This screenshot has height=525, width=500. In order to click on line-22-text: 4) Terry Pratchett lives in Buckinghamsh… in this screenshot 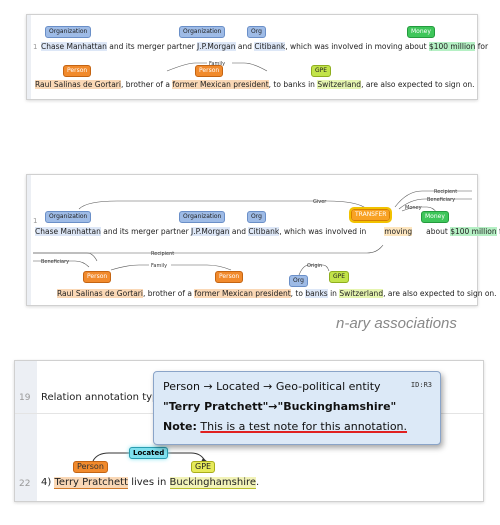, I will do `click(150, 483)`.